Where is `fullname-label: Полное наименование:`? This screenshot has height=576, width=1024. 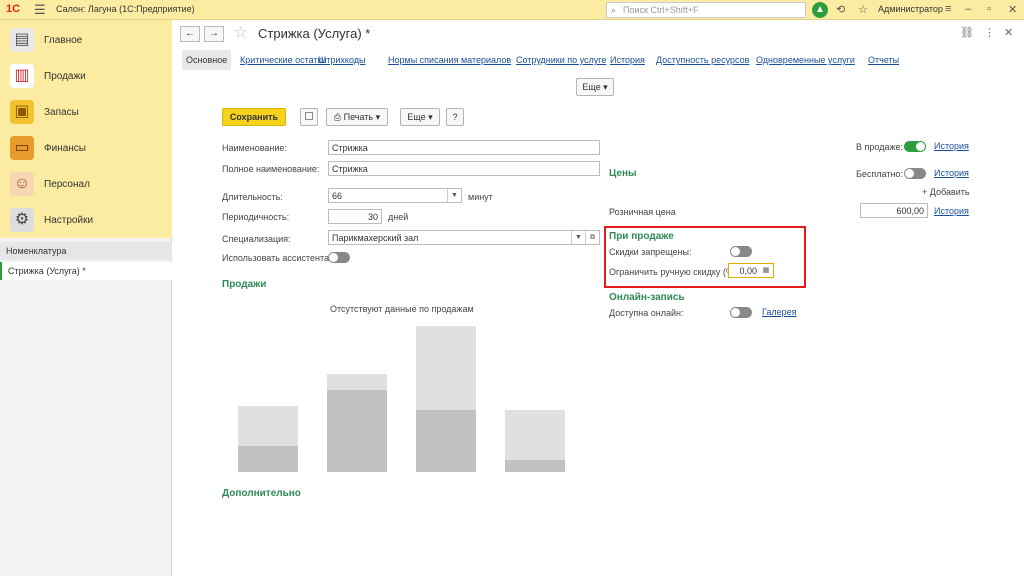 fullname-label: Полное наименование: is located at coordinates (271, 169).